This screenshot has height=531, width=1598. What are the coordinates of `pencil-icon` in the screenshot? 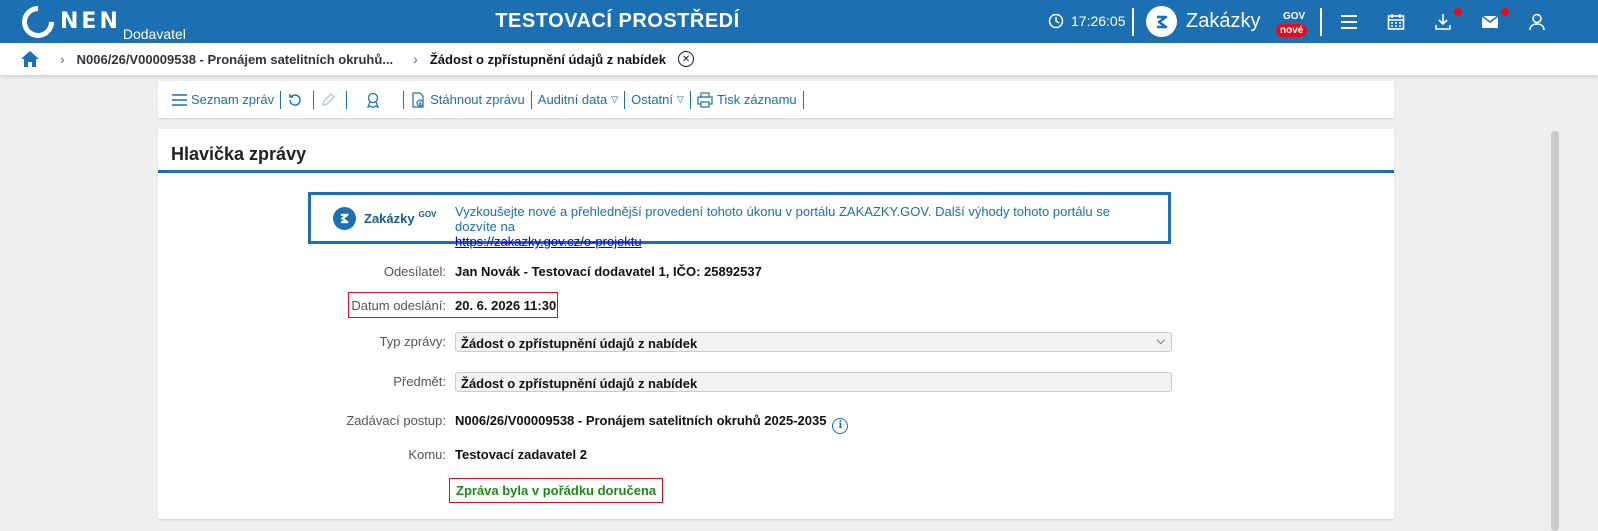 It's located at (329, 99).